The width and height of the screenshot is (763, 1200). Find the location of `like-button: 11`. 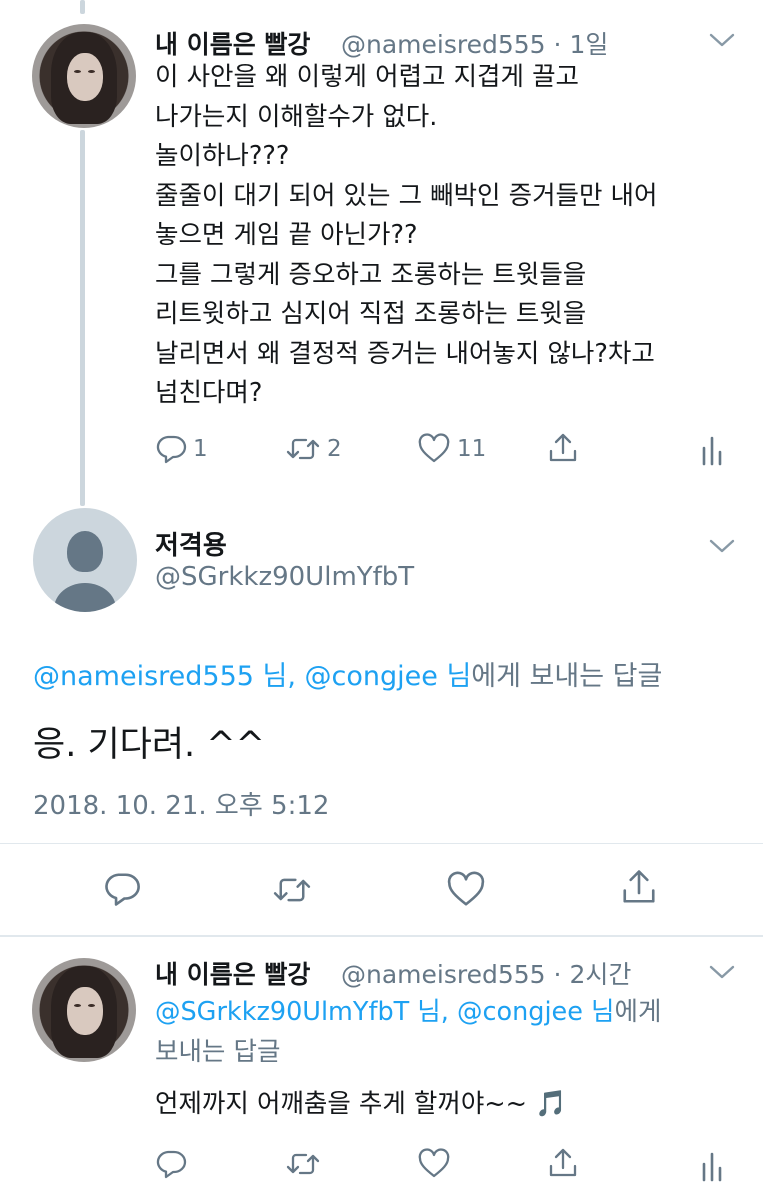

like-button: 11 is located at coordinates (451, 449).